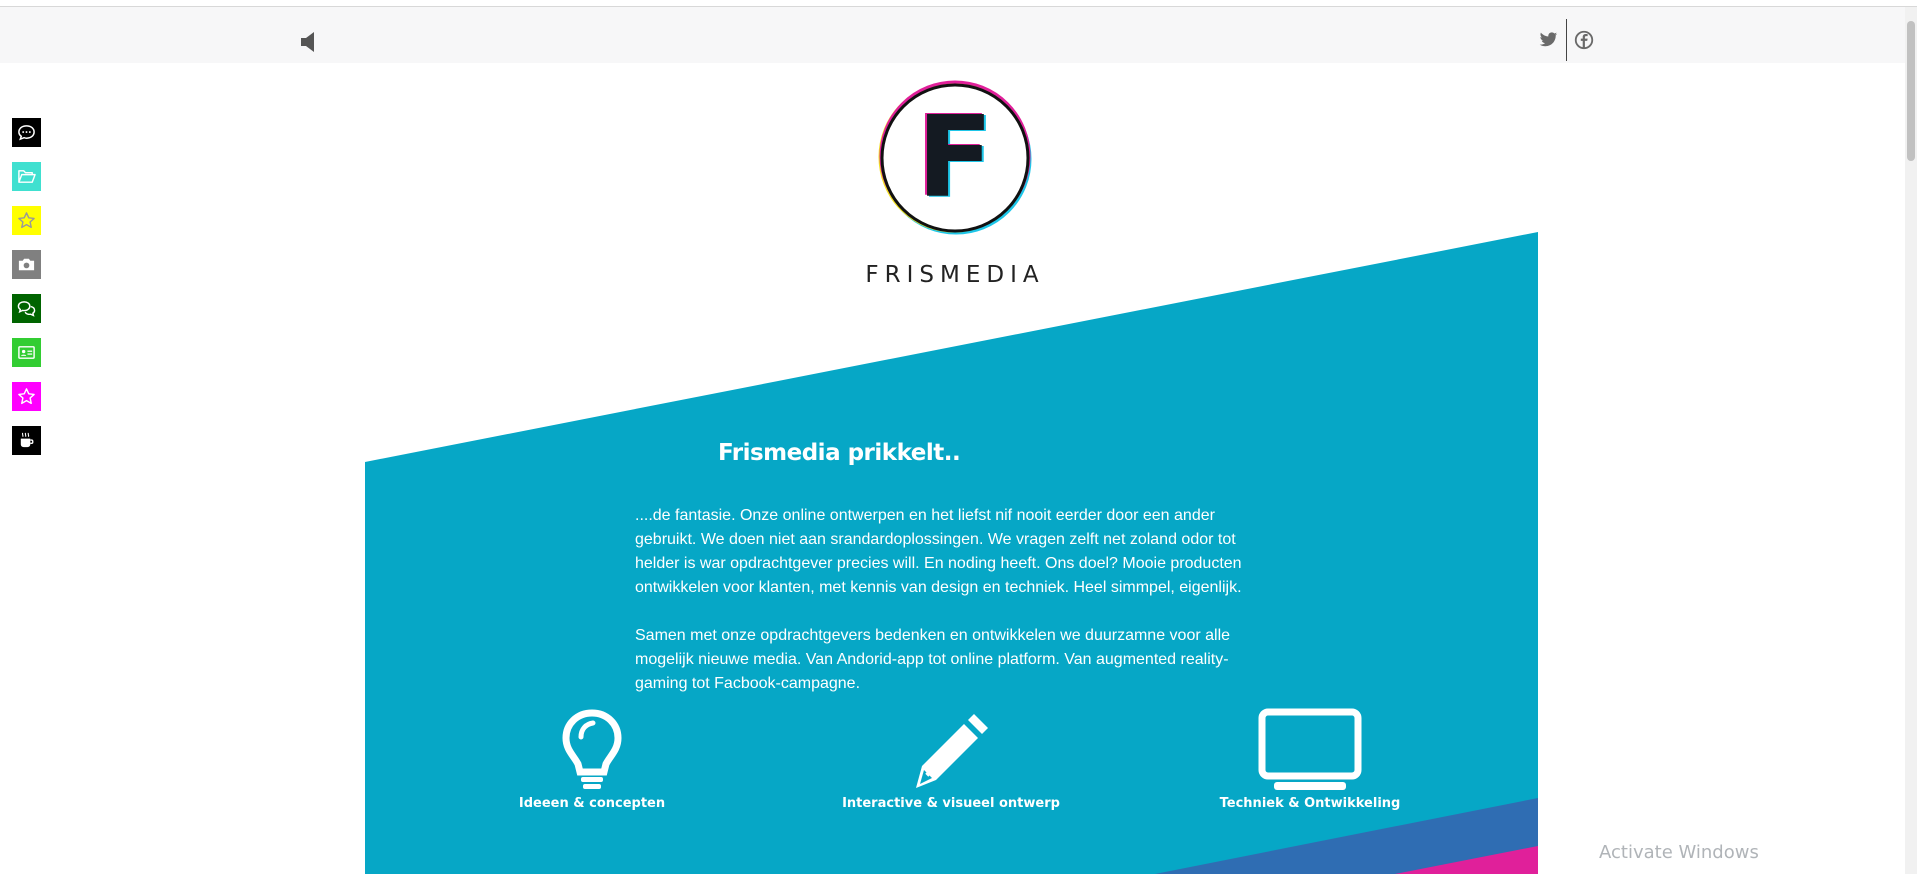  I want to click on frismedia-logo: F F F, so click(955, 157).